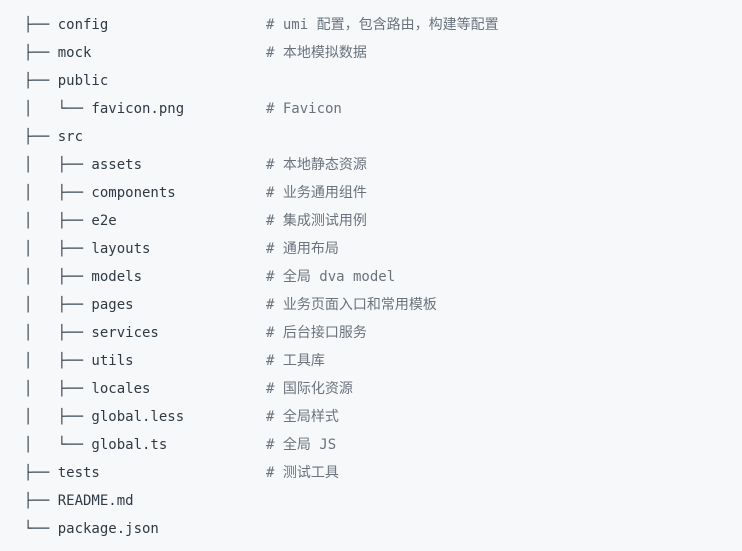 The width and height of the screenshot is (742, 551). Describe the element at coordinates (96, 445) in the screenshot. I see `tree-entry: │ └── global.ts` at that location.